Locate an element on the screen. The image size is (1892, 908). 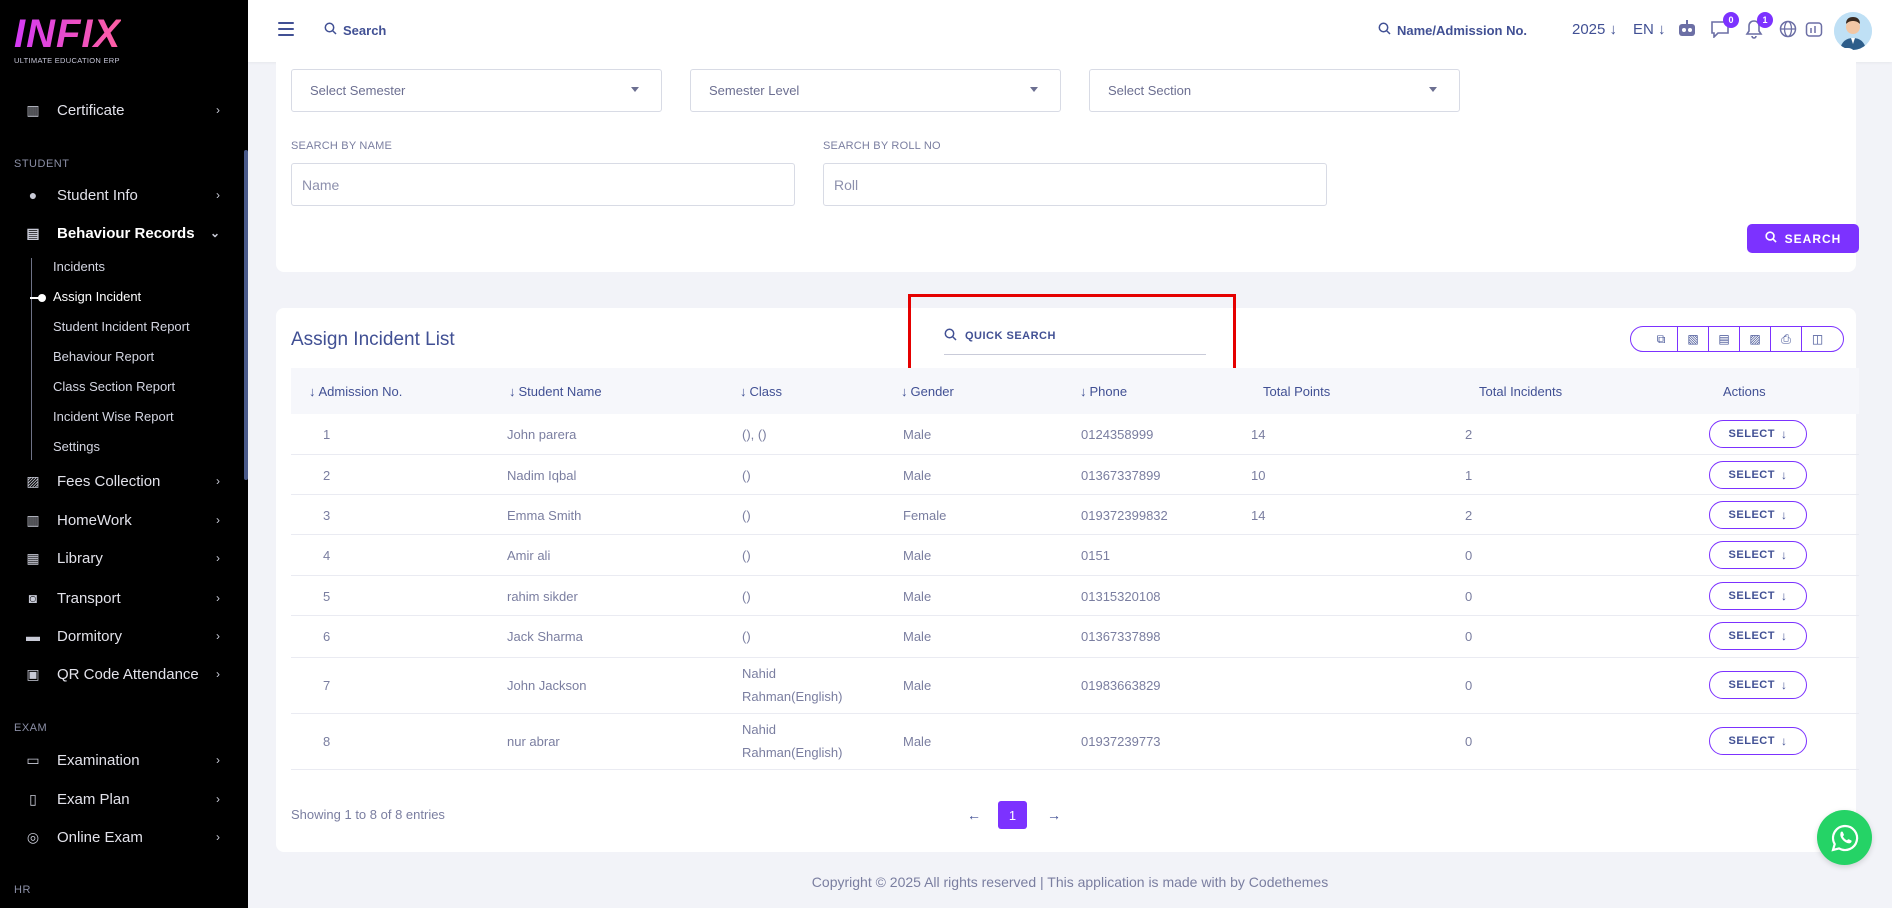
column-header-admission: ↓ Admission No. is located at coordinates (355, 391).